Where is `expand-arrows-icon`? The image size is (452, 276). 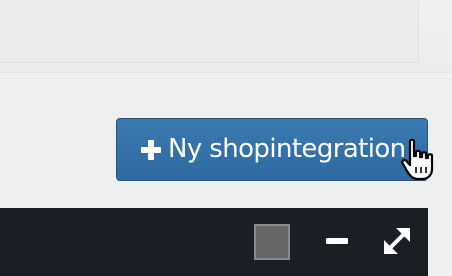
expand-arrows-icon is located at coordinates (397, 241).